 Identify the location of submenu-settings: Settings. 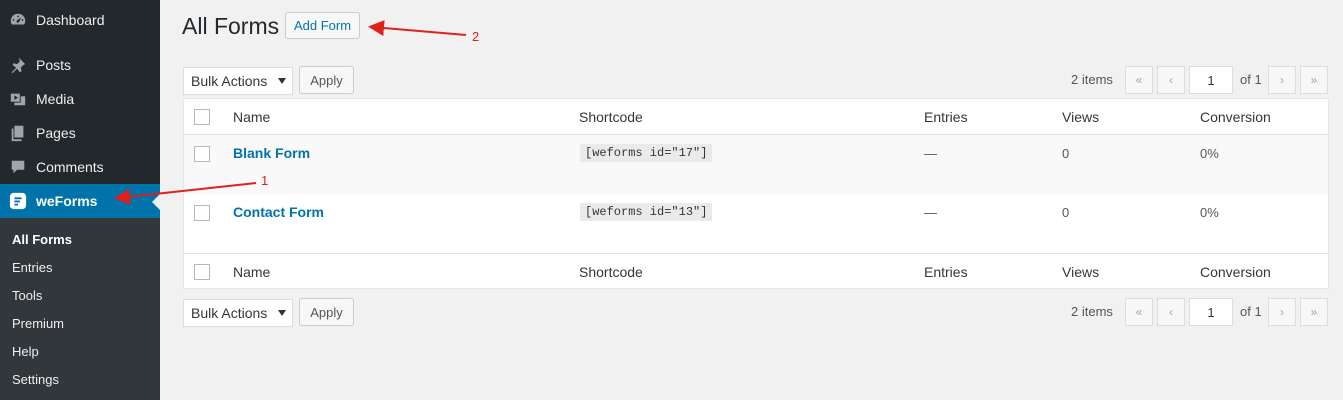
(35, 379).